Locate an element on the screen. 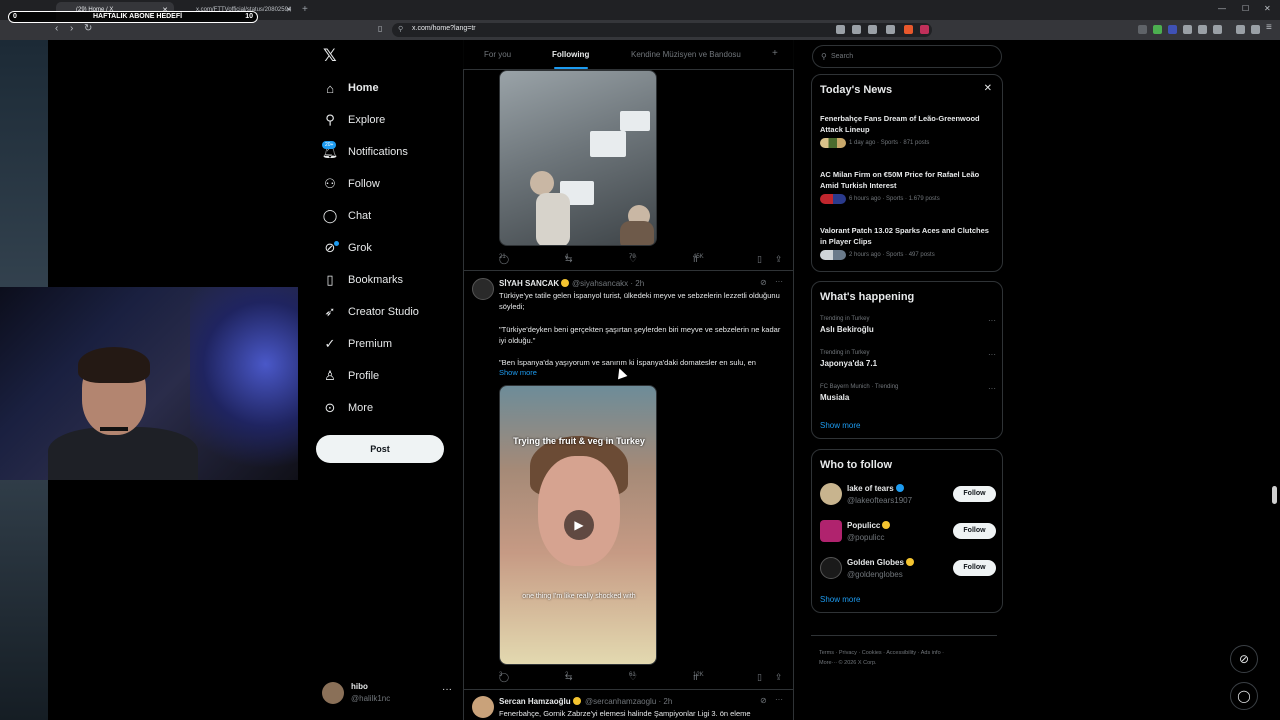 The height and width of the screenshot is (720, 1280). nav-explore: ⚲ Explore is located at coordinates (353, 120).